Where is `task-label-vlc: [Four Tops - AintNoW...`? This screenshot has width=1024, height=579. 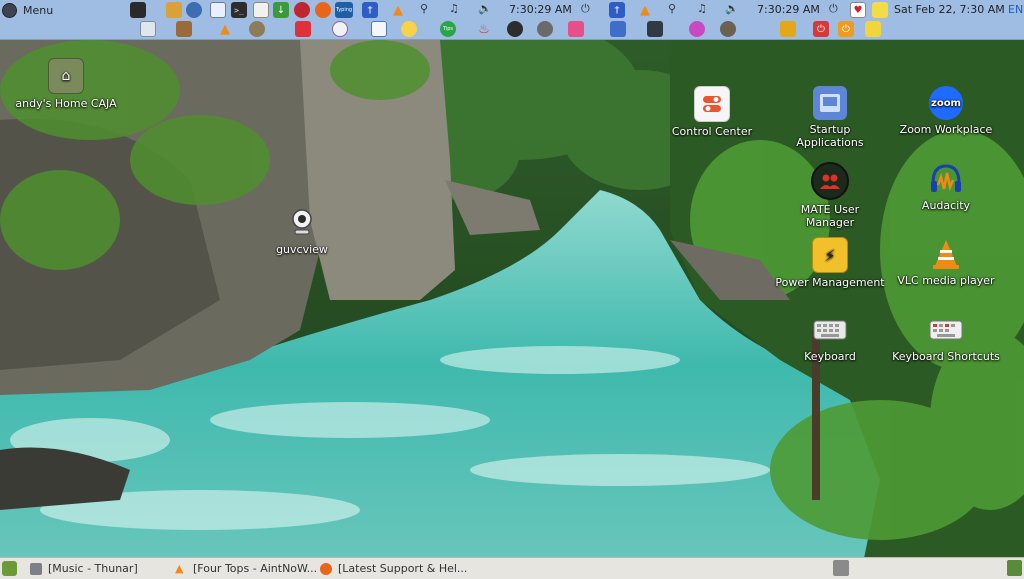 task-label-vlc: [Four Tops - AintNoW... is located at coordinates (255, 568).